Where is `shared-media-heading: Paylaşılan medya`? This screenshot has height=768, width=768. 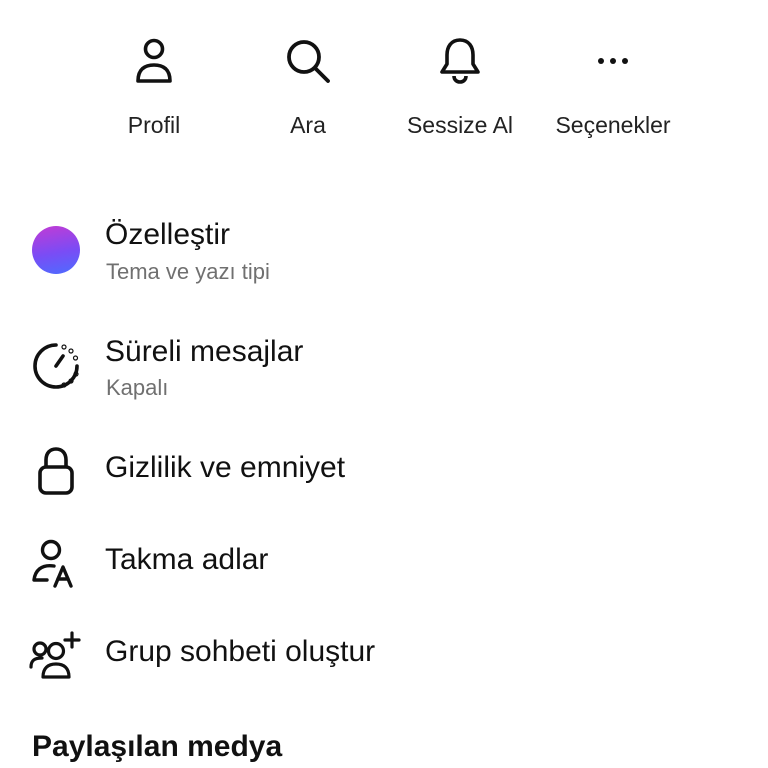
shared-media-heading: Paylaşılan medya is located at coordinates (157, 746).